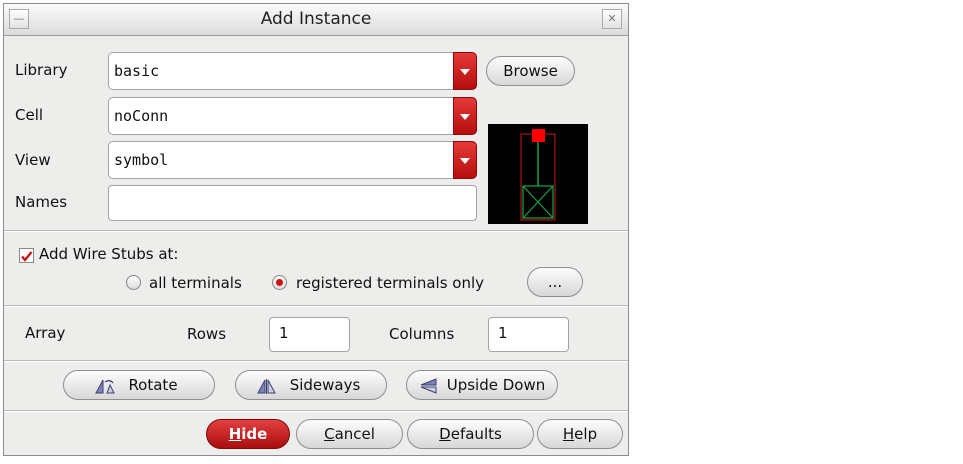  What do you see at coordinates (195, 283) in the screenshot?
I see `all-terminals-label: all terminals` at bounding box center [195, 283].